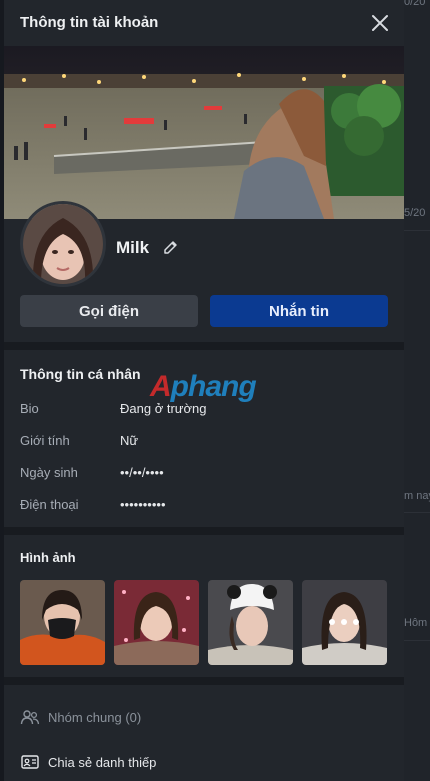 The image size is (430, 781). Describe the element at coordinates (45, 440) in the screenshot. I see `gender-label: Giới tính` at that location.